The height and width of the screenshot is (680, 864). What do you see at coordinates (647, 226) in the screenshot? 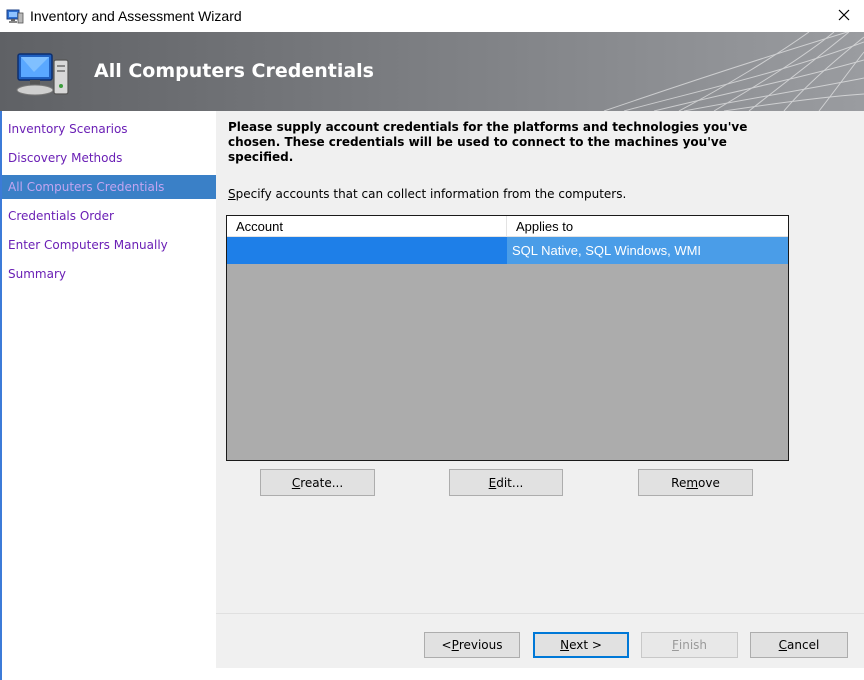
I see `column-header-applies-to: Applies to` at bounding box center [647, 226].